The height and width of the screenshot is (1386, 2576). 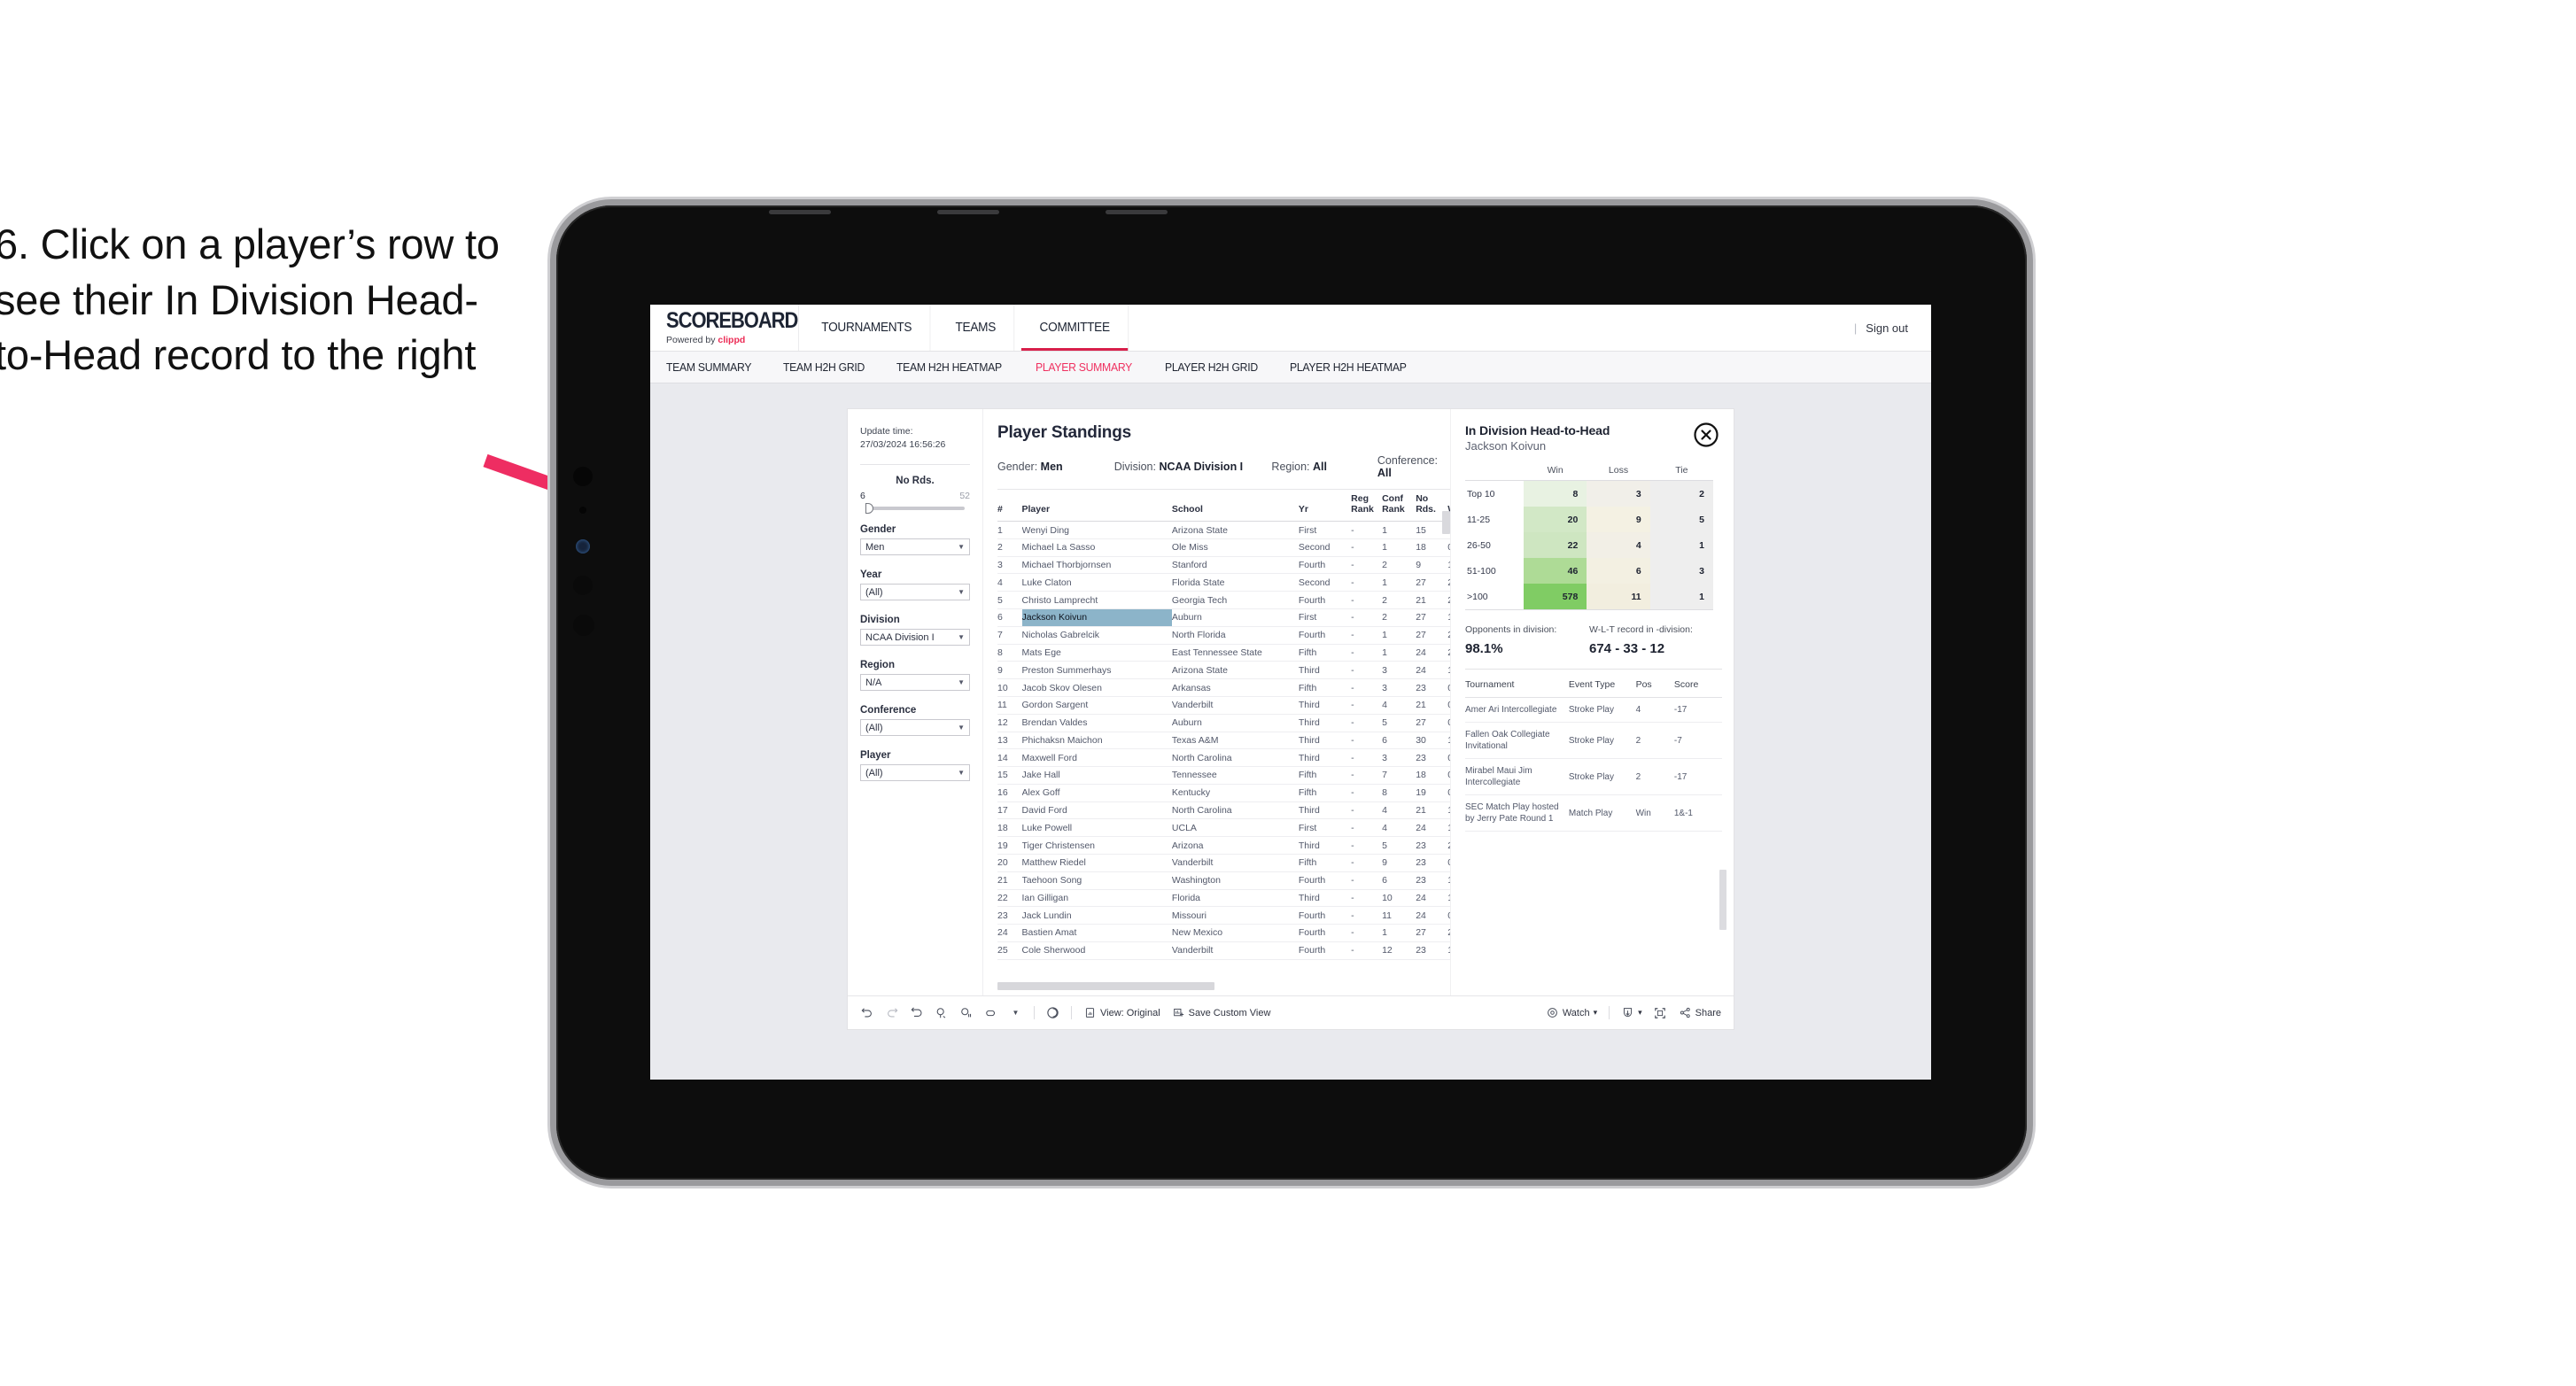 What do you see at coordinates (1618, 545) in the screenshot?
I see `h2h-loss-cell: 4` at bounding box center [1618, 545].